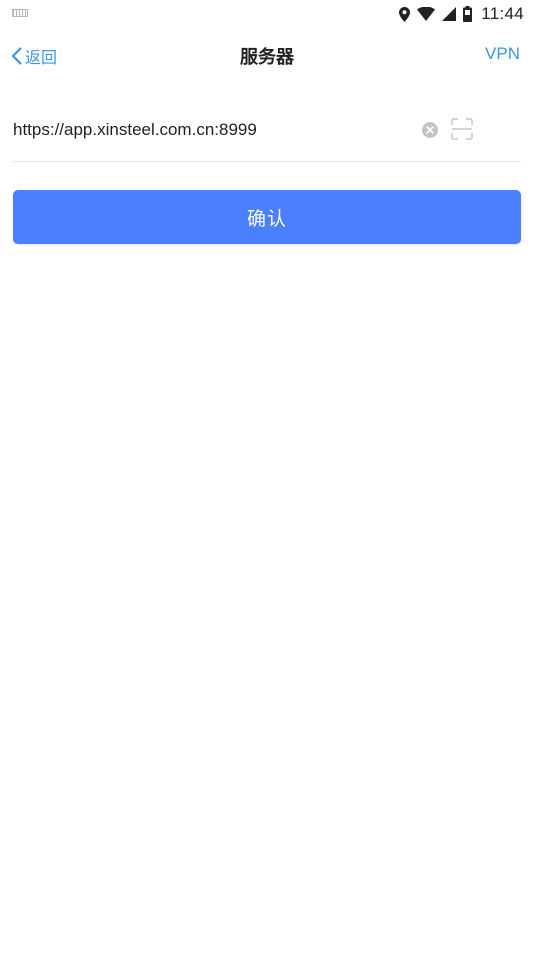  What do you see at coordinates (213, 130) in the screenshot?
I see `server-url-input` at bounding box center [213, 130].